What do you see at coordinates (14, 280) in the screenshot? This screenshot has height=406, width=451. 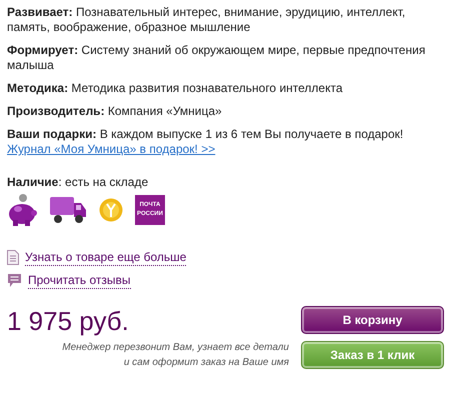 I see `comment-icon` at bounding box center [14, 280].